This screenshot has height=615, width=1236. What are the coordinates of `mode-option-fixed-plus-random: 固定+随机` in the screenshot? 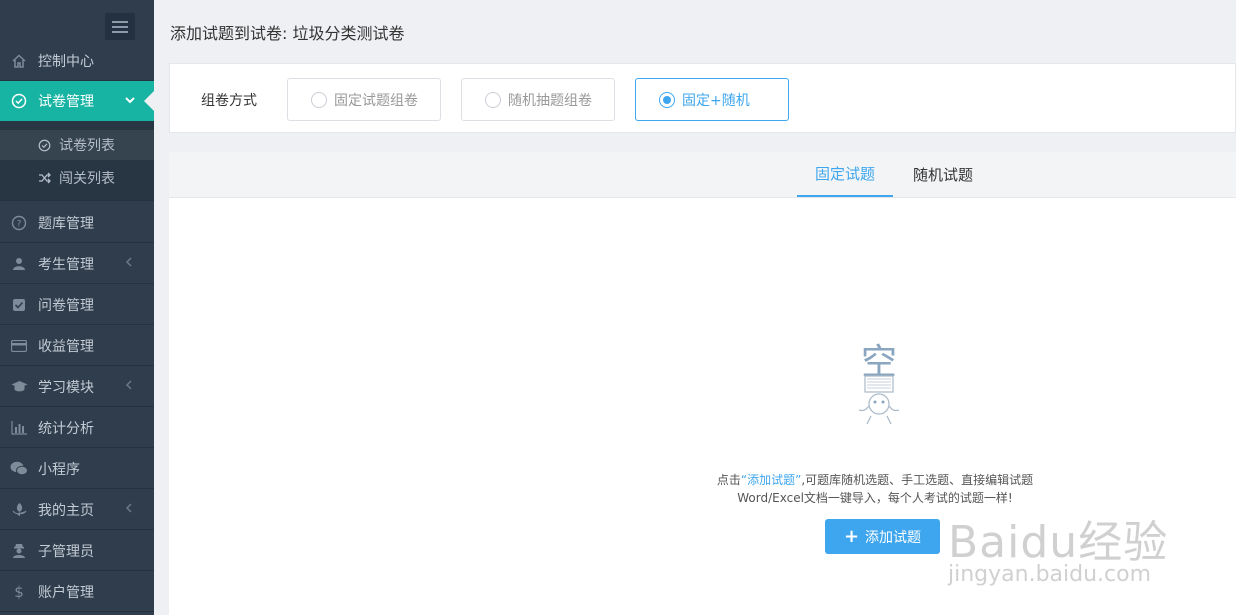 It's located at (712, 99).